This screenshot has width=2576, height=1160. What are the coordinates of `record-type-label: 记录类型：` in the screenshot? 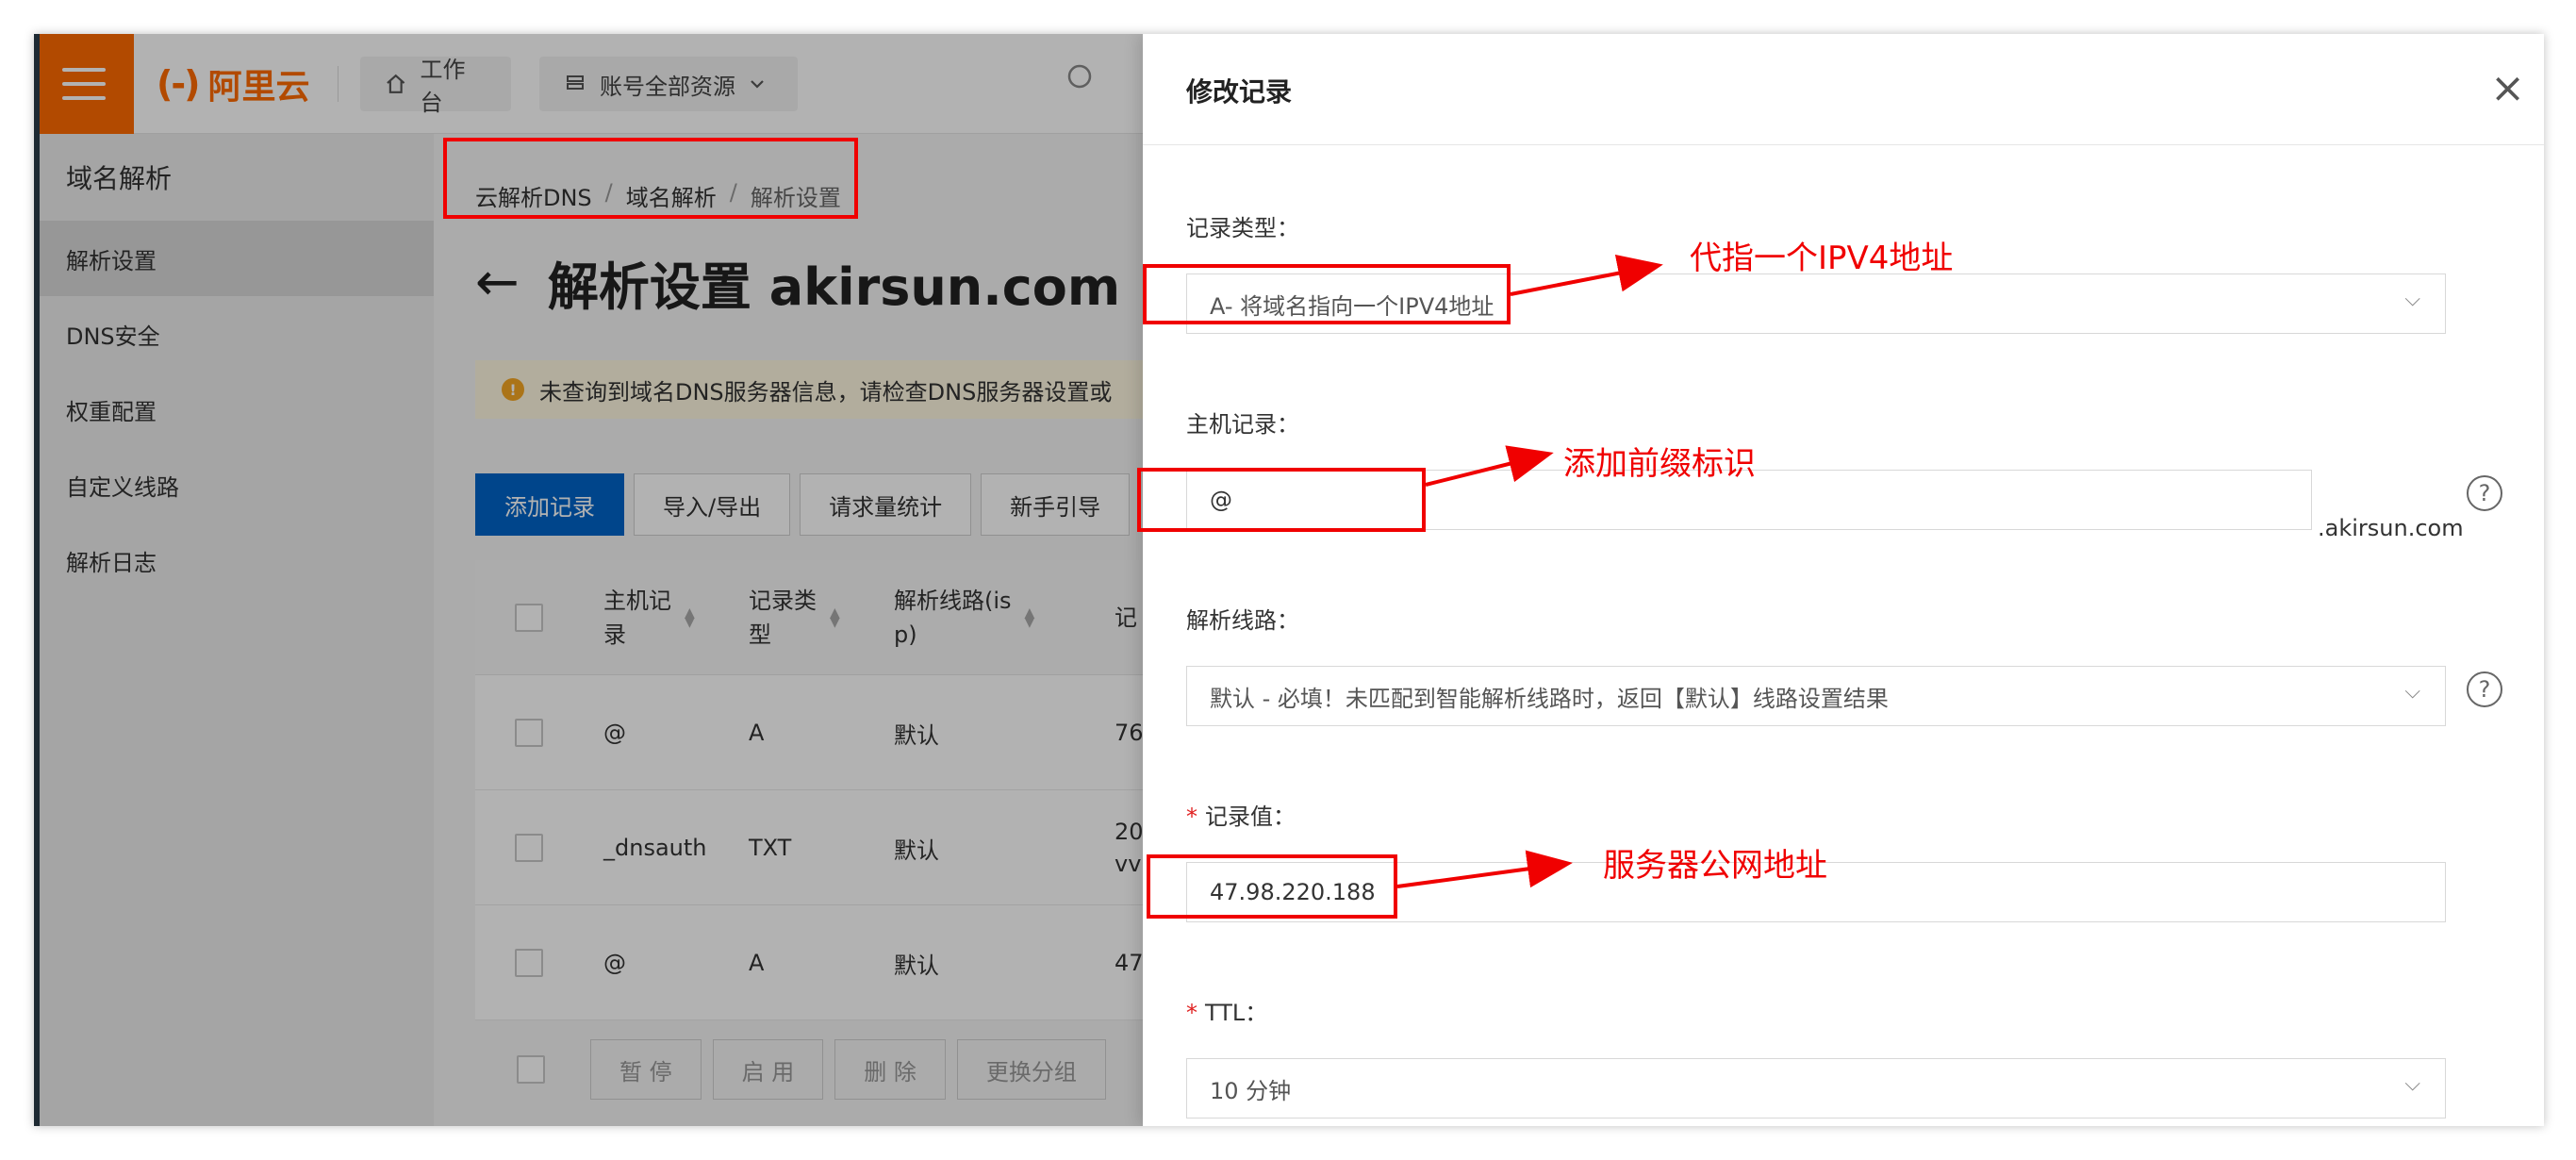 It's located at (1242, 228).